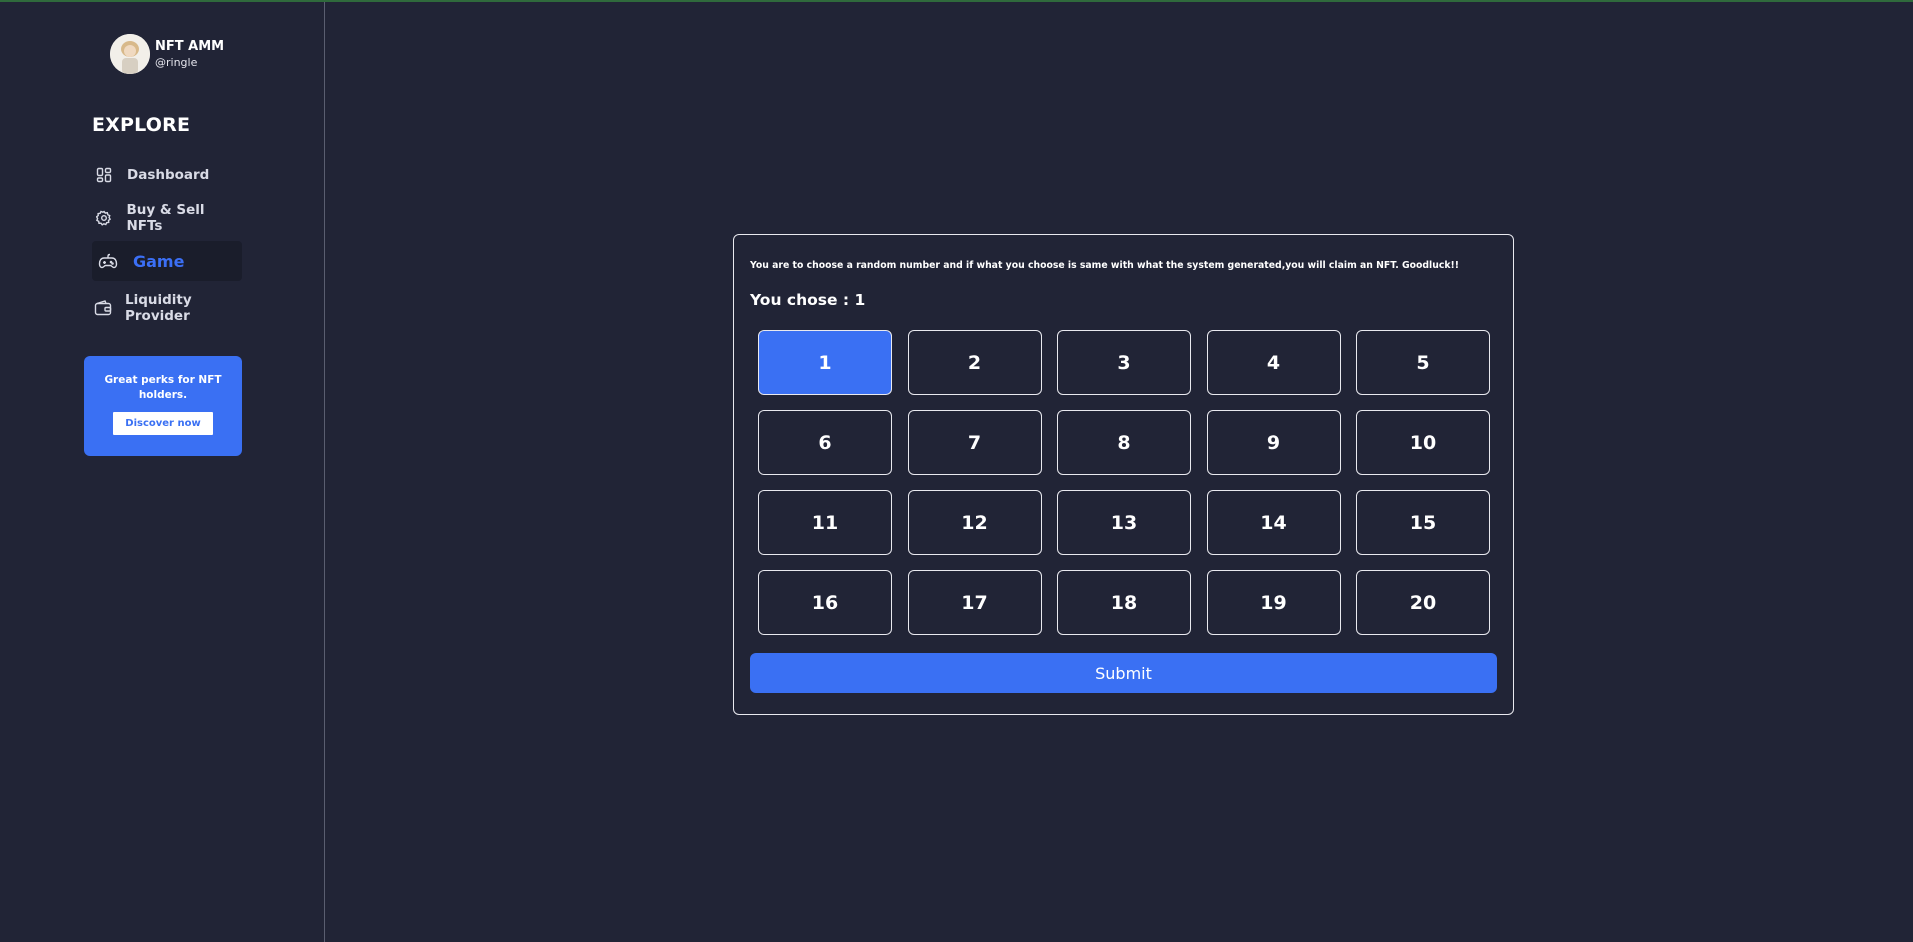 This screenshot has width=1913, height=942. Describe the element at coordinates (825, 442) in the screenshot. I see `number-button-6: 6` at that location.